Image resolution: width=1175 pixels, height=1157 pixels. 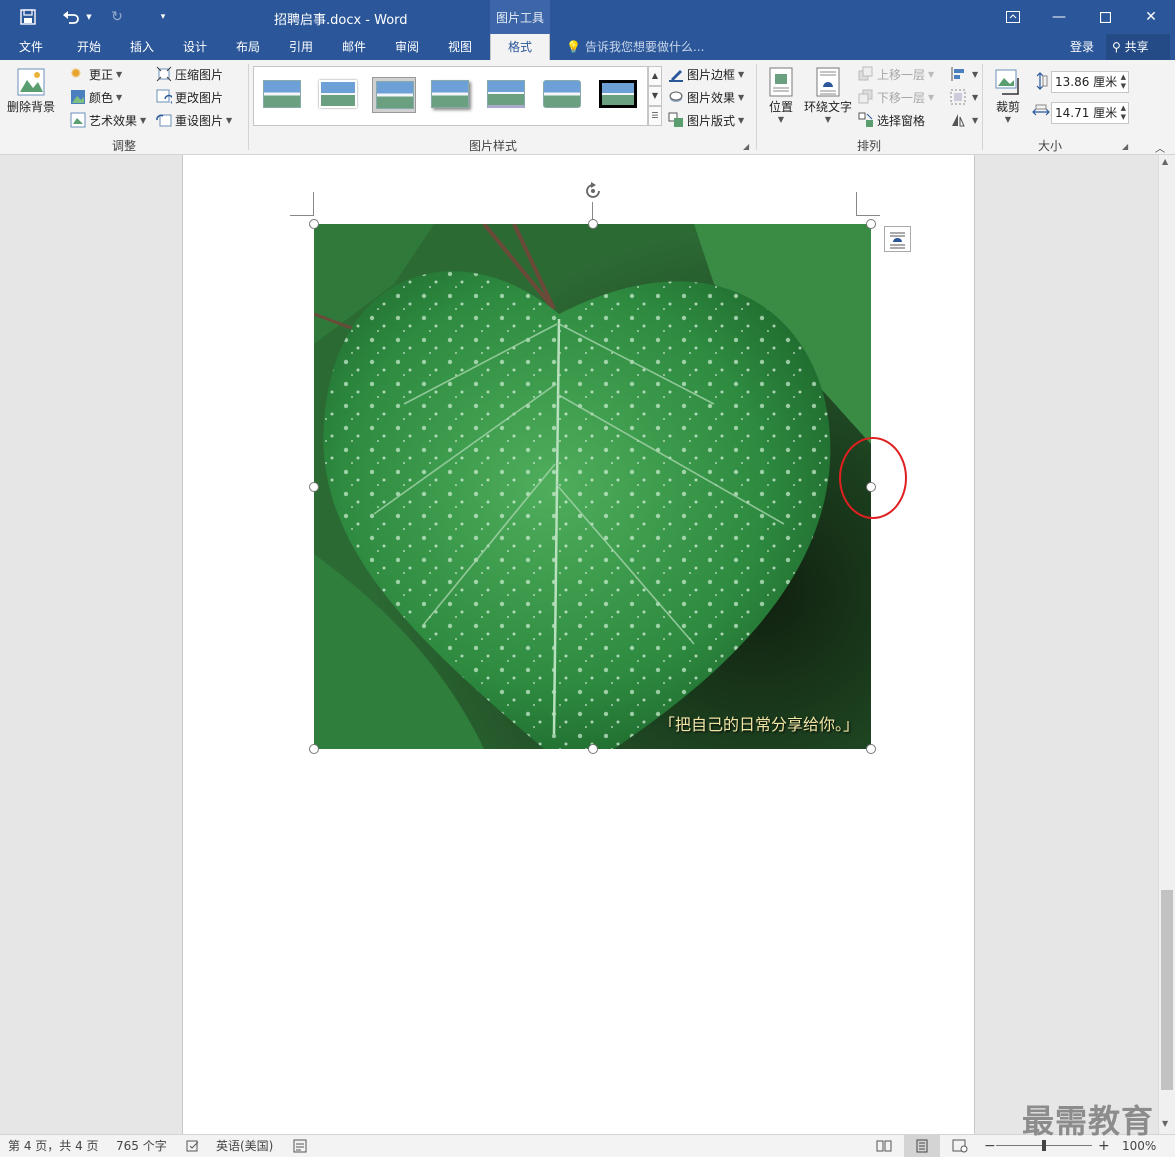 I want to click on gallery-down-icon: ▼, so click(x=655, y=96).